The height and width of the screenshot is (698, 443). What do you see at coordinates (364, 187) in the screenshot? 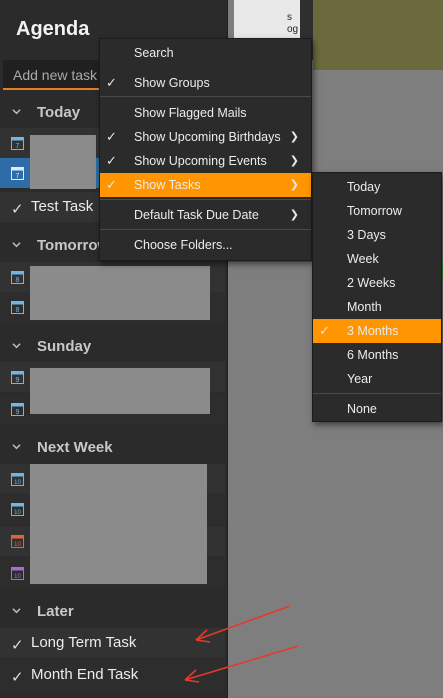
I see `submenu-item-label: Today` at bounding box center [364, 187].